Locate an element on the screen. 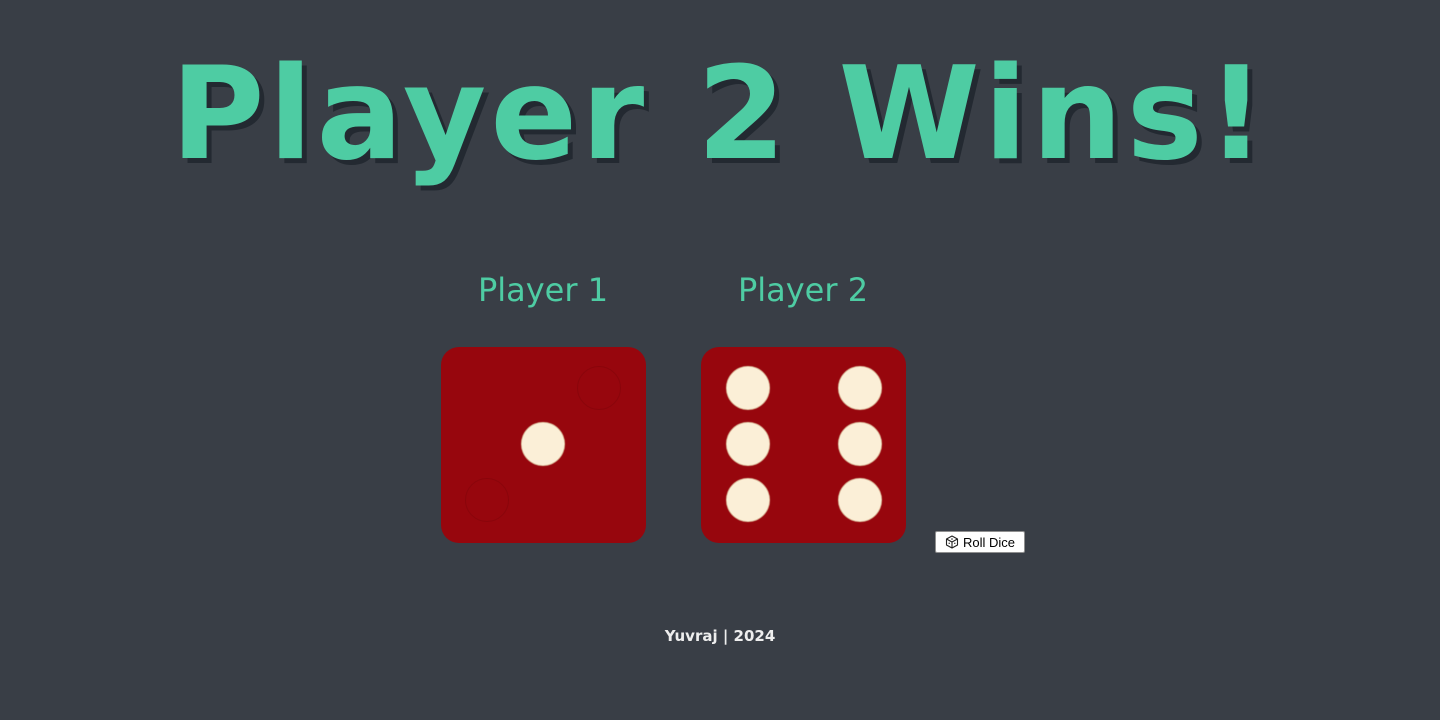 The image size is (1440, 720). player-2-name: Player 2 is located at coordinates (803, 290).